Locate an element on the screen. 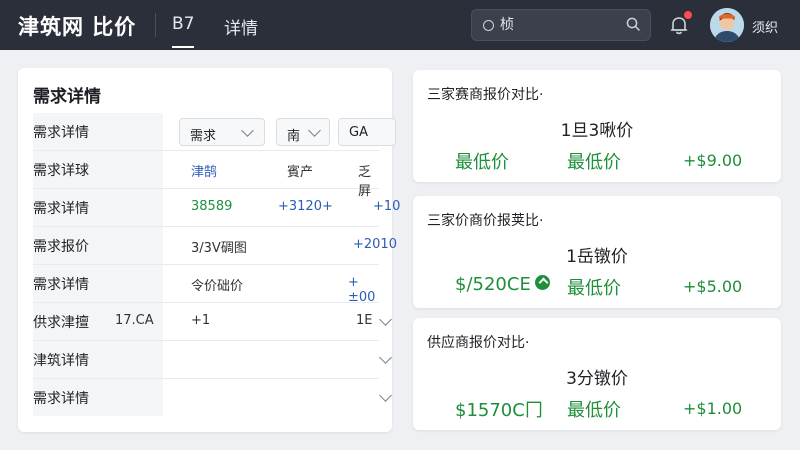 The image size is (800, 450). top-bar: 津筑网 比价 B7 详情 须织 is located at coordinates (400, 25).